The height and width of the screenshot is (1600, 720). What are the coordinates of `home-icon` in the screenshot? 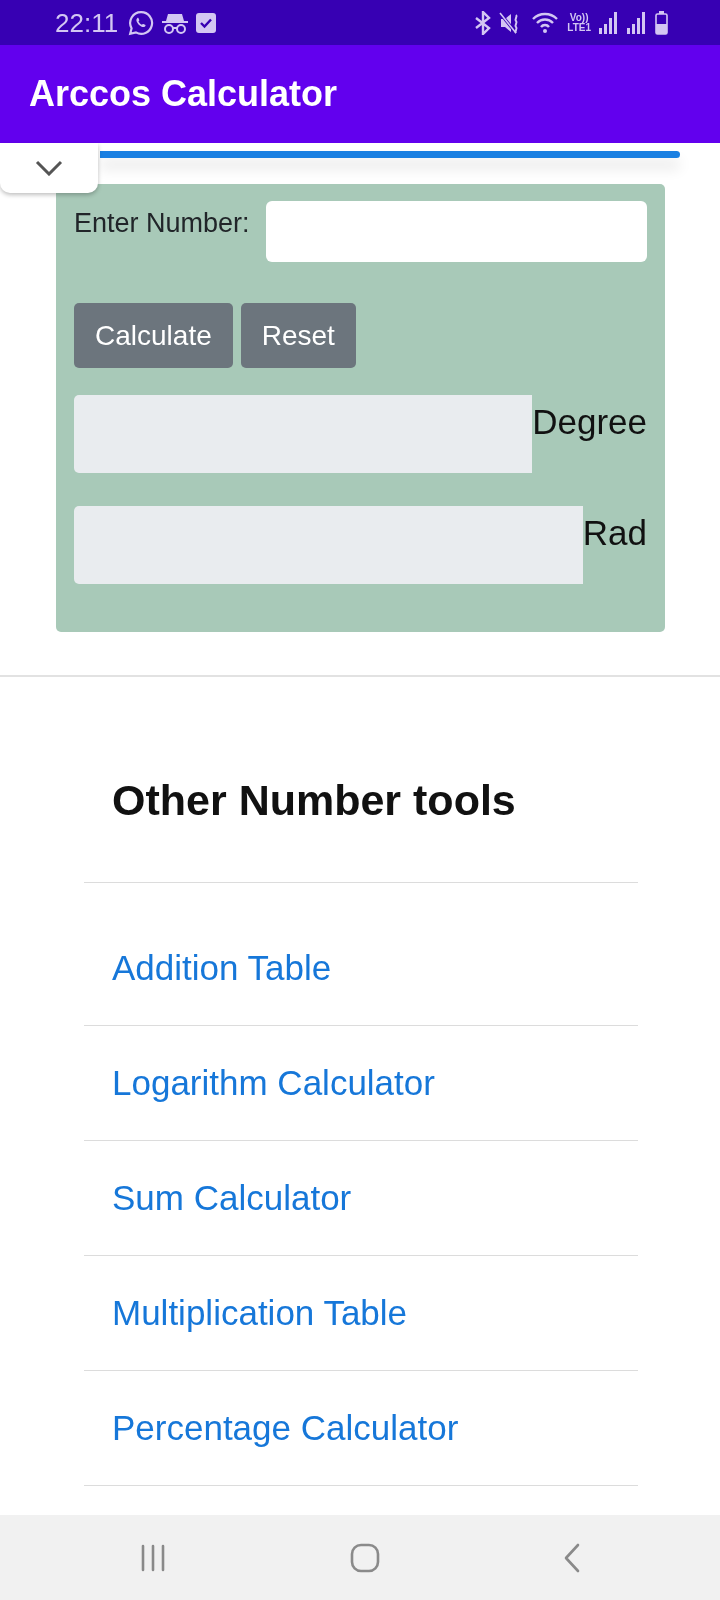 It's located at (365, 1557).